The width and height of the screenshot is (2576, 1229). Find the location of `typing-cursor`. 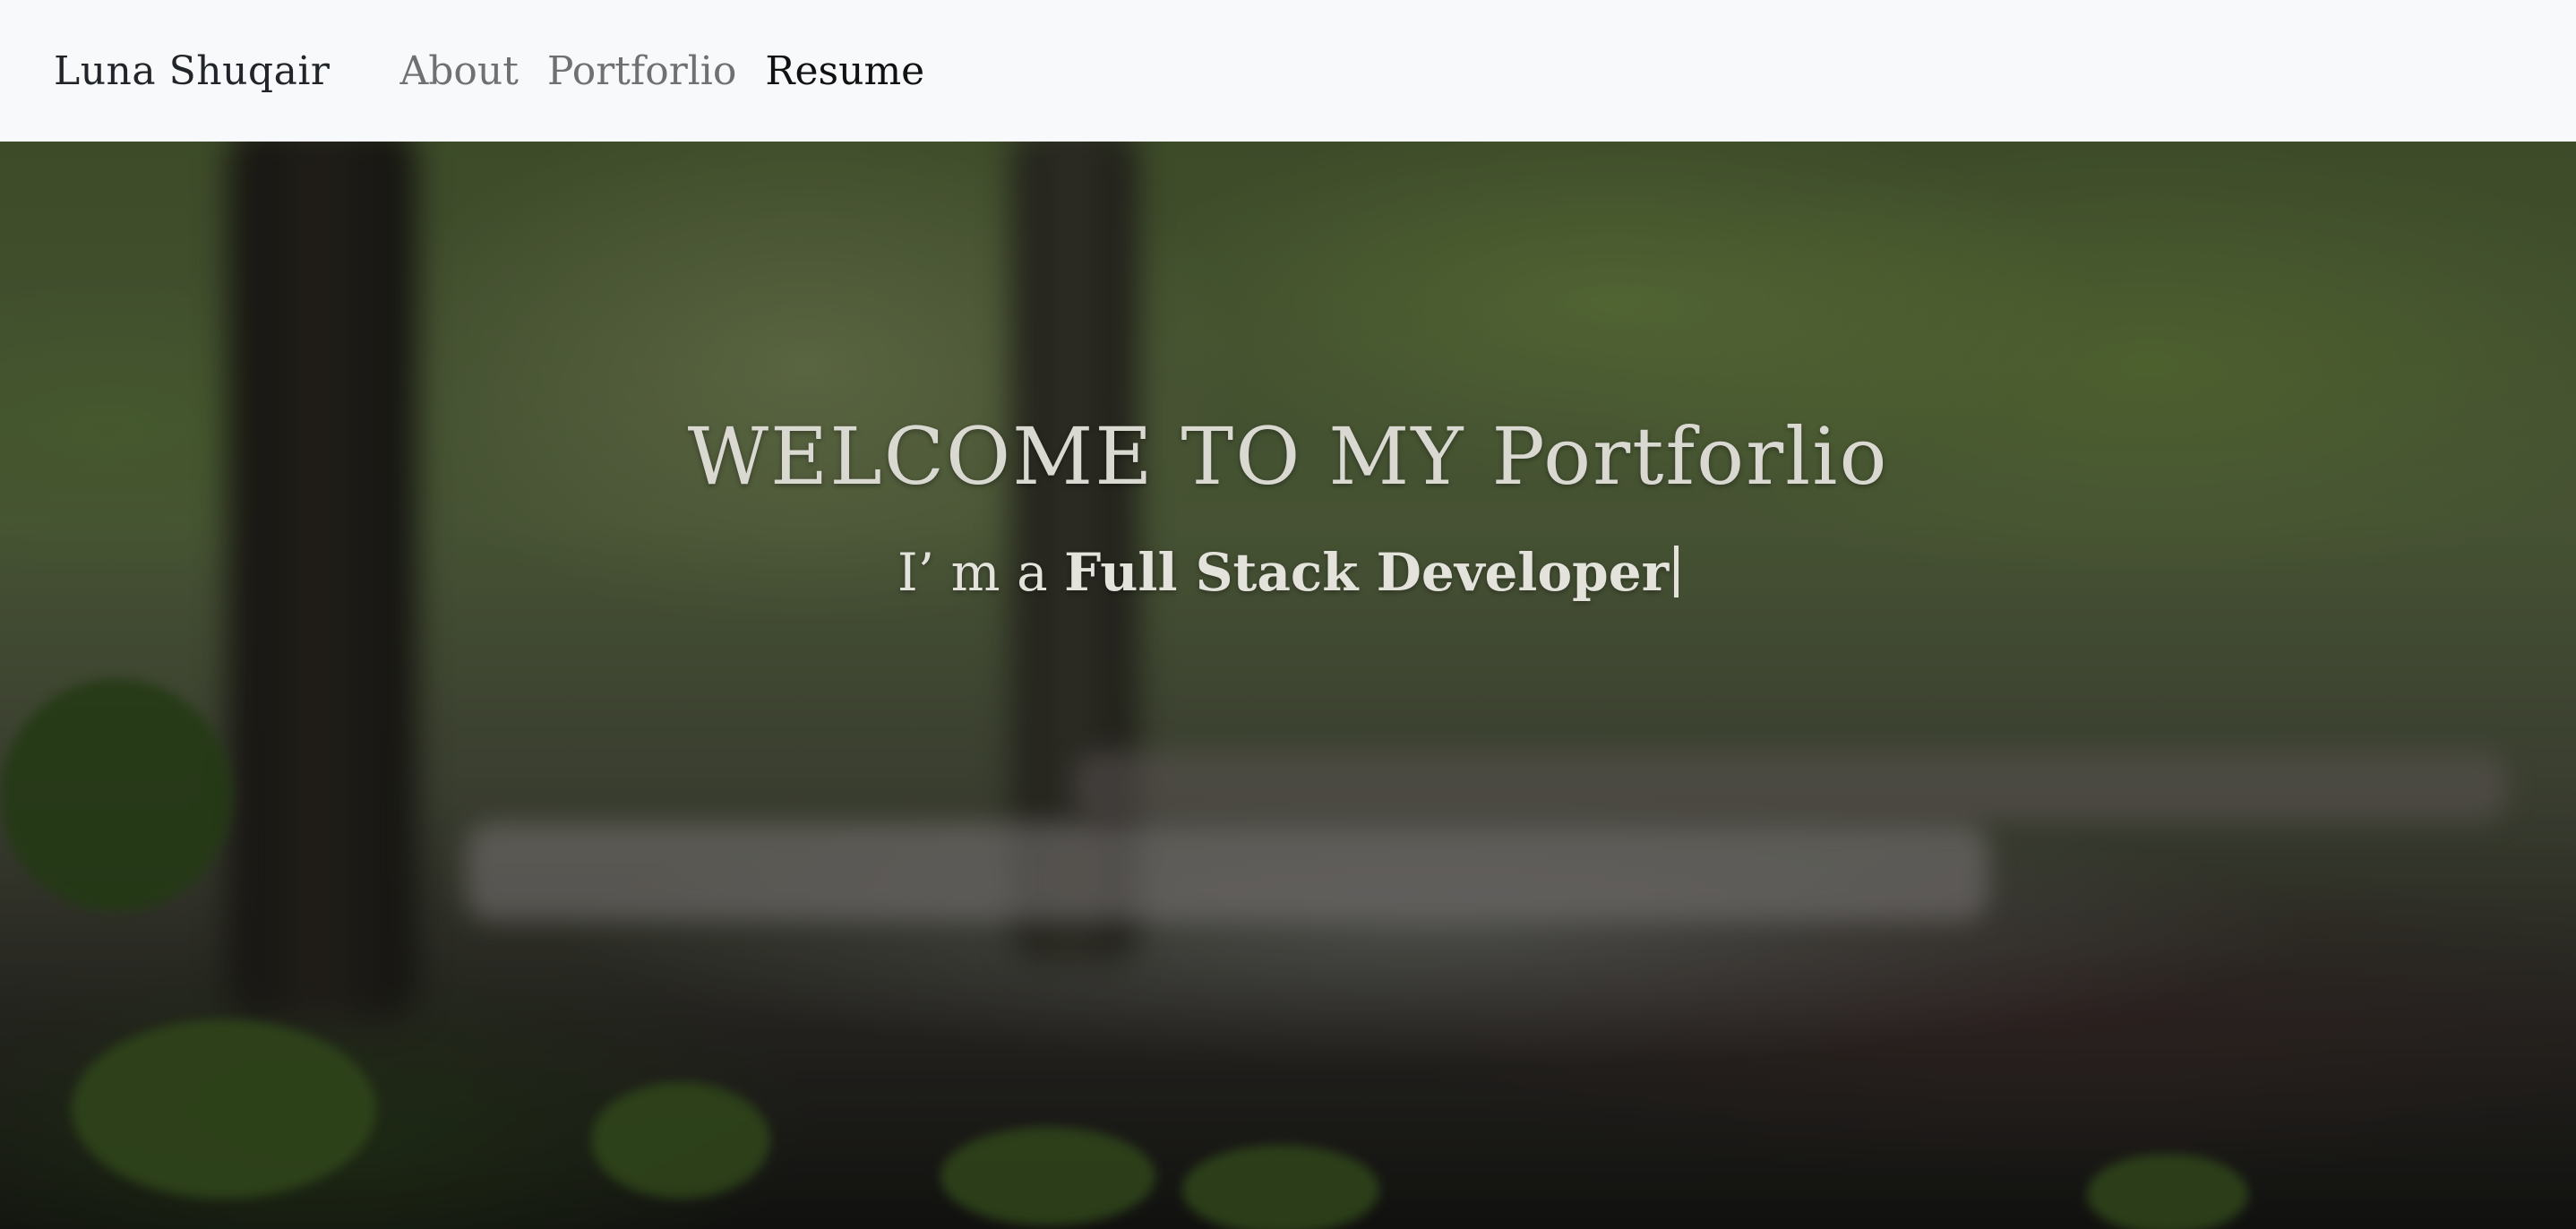

typing-cursor is located at coordinates (1676, 571).